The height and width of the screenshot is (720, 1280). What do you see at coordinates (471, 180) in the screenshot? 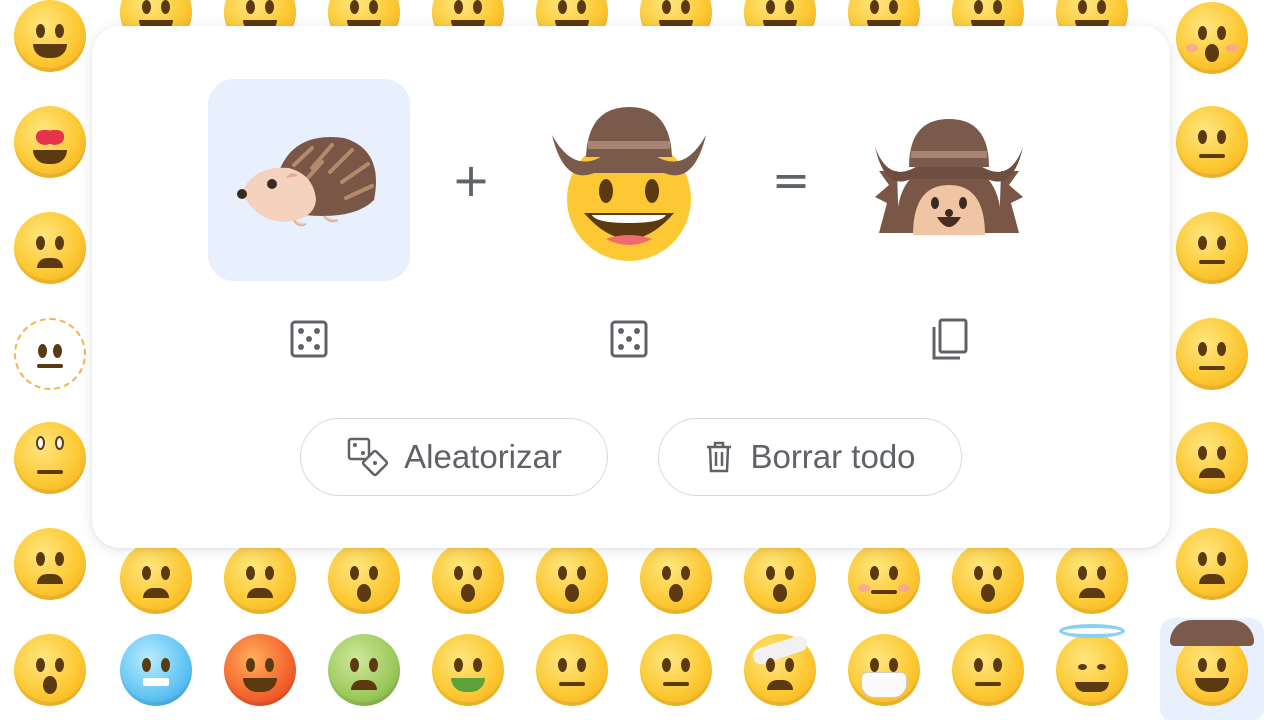
I see `plus-sign: +` at bounding box center [471, 180].